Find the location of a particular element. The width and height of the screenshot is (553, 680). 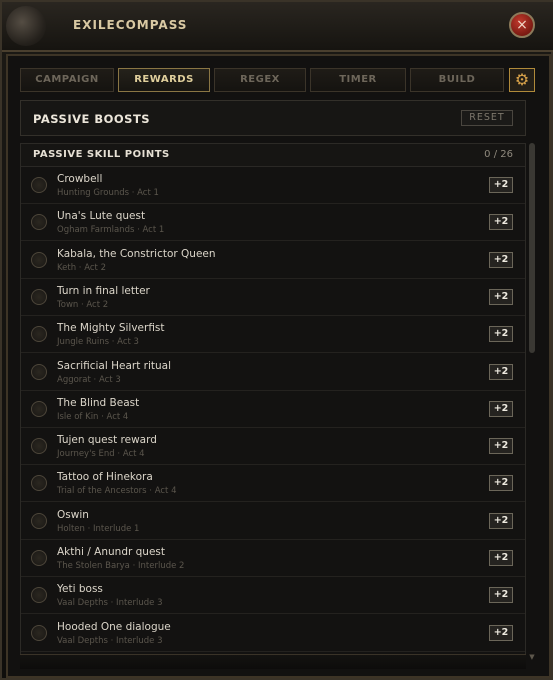

item-location: Journey's End · Act 4 is located at coordinates (101, 454).